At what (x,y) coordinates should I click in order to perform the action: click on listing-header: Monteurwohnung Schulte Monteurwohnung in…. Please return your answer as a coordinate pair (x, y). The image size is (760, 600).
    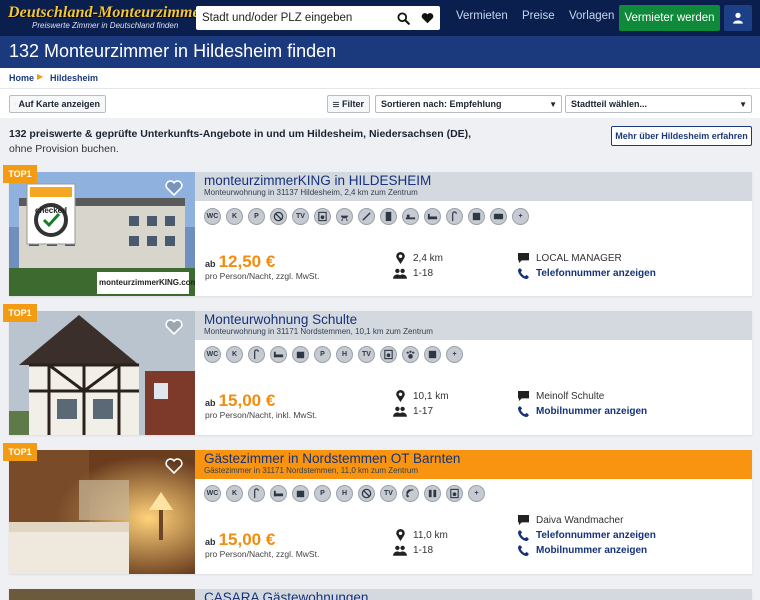
    Looking at the image, I should click on (473, 325).